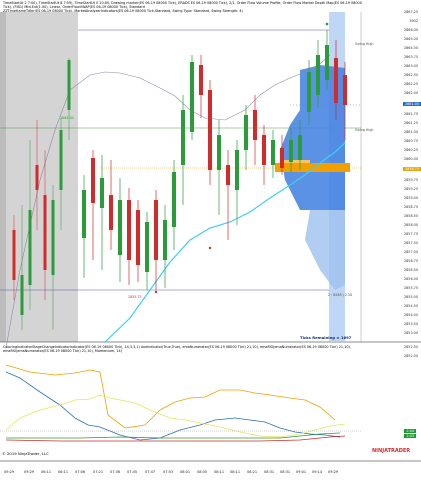 The height and width of the screenshot is (480, 421). What do you see at coordinates (67, 118) in the screenshot?
I see `note-2862: 2863.50` at bounding box center [67, 118].